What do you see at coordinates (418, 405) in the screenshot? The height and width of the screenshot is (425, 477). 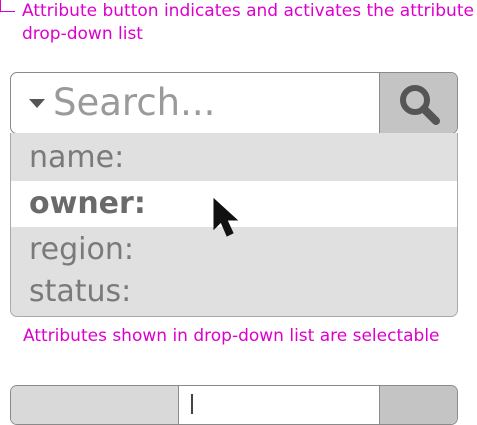 I see `search-button-partial` at bounding box center [418, 405].